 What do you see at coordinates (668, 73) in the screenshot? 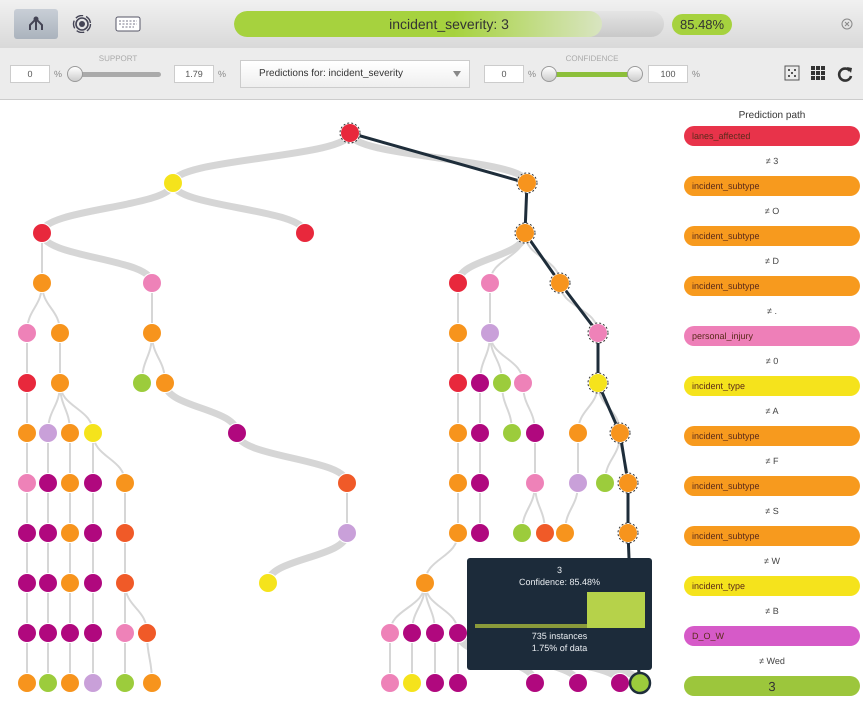
I see `confidence-max-field: 100` at bounding box center [668, 73].